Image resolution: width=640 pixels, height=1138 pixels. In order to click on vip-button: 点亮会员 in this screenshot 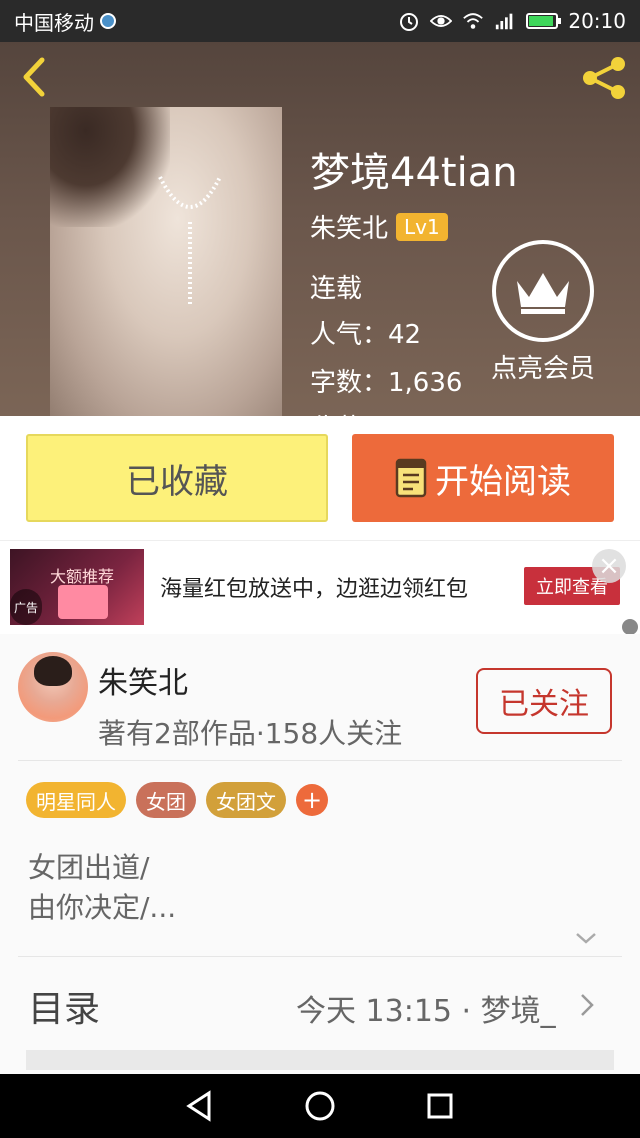, I will do `click(543, 312)`.